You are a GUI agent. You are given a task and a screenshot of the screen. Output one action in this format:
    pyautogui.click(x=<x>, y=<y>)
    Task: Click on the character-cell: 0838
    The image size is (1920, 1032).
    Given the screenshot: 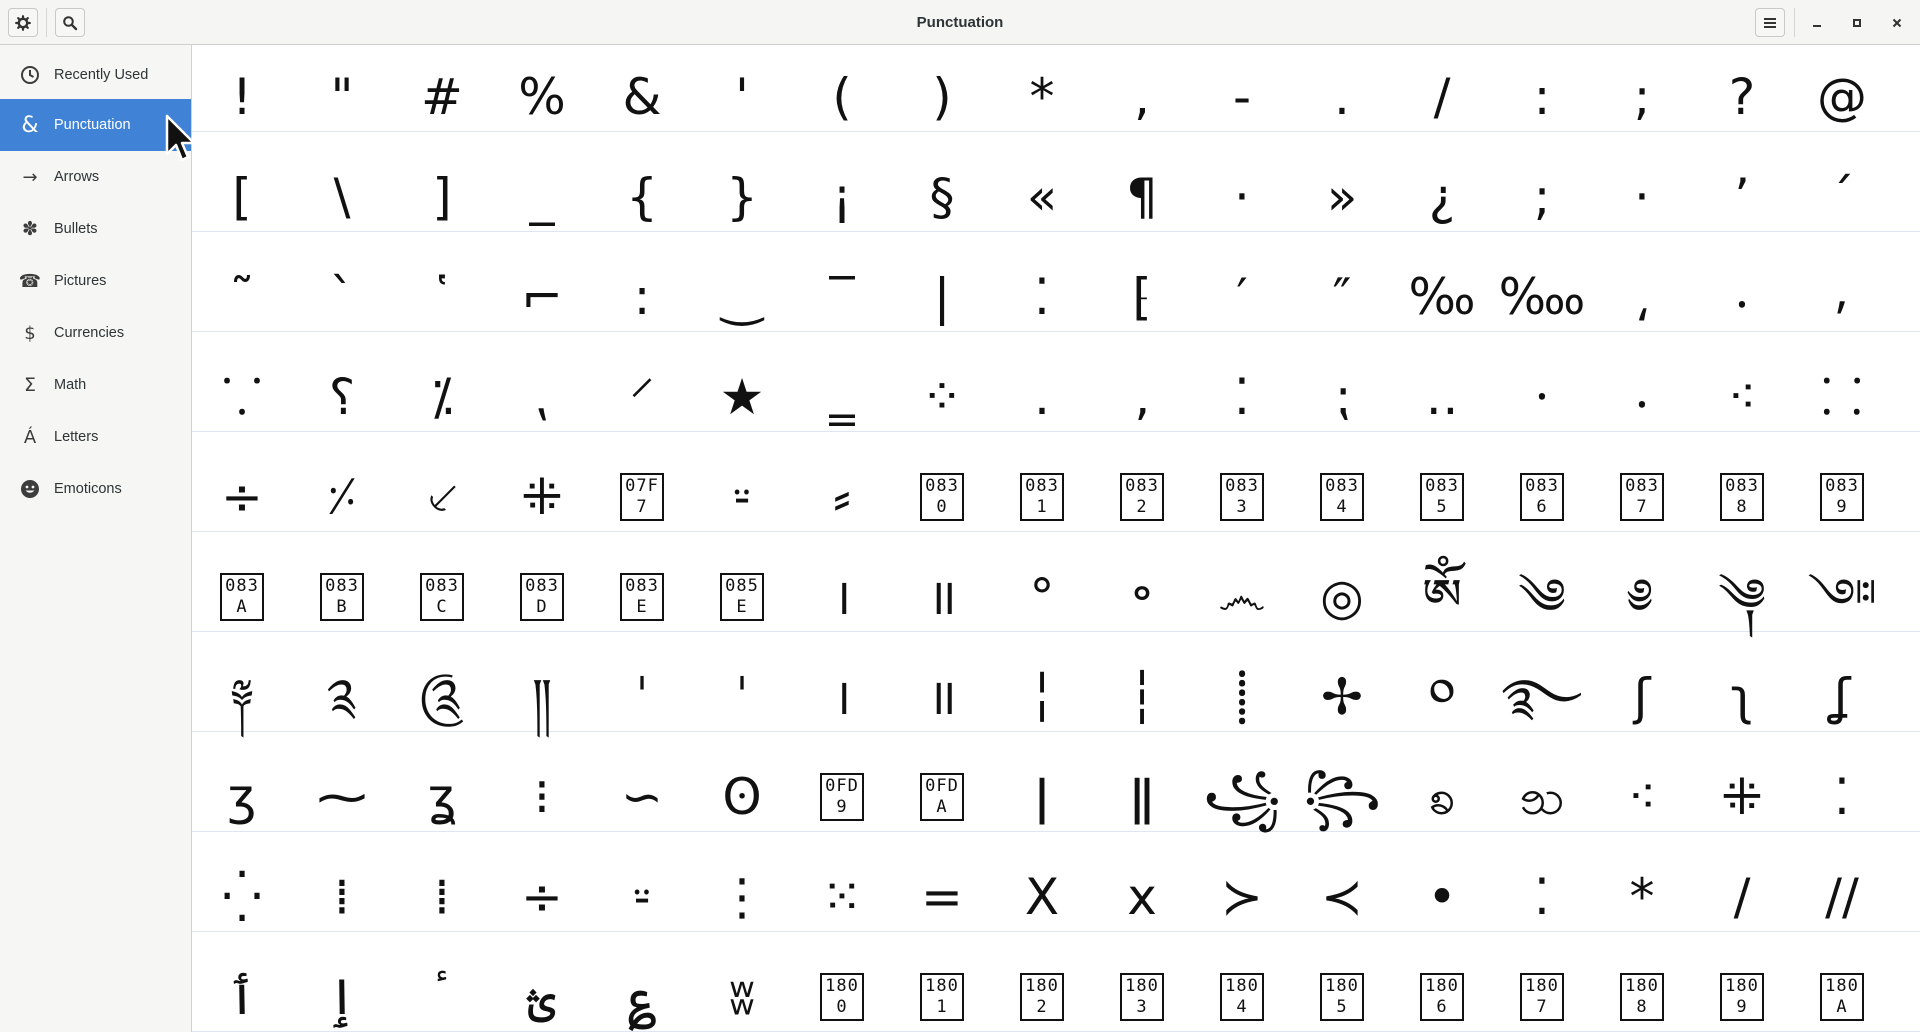 What is the action you would take?
    pyautogui.click(x=1742, y=497)
    